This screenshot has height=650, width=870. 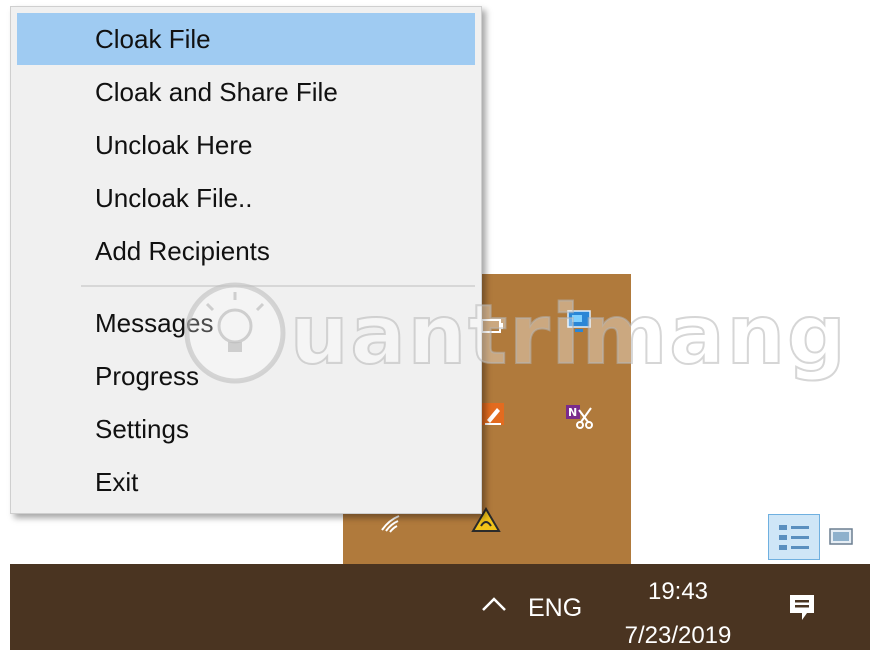 What do you see at coordinates (794, 537) in the screenshot?
I see `details-view-icon` at bounding box center [794, 537].